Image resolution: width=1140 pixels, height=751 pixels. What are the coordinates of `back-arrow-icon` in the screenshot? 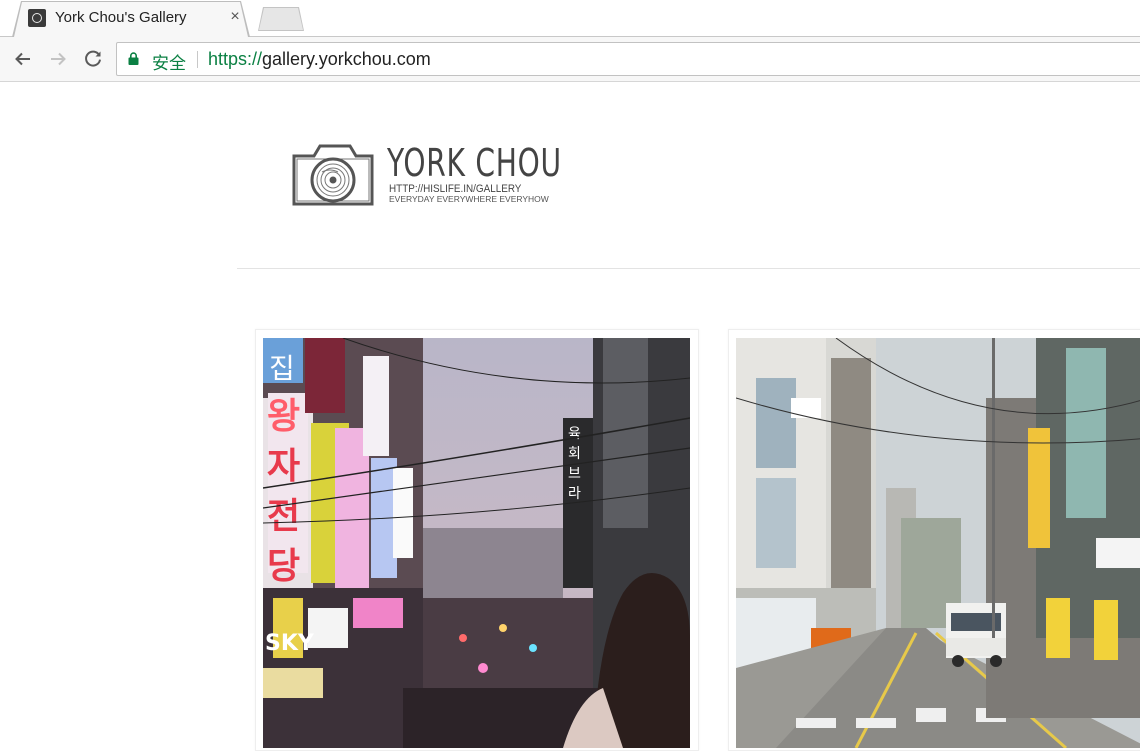 It's located at (22, 59).